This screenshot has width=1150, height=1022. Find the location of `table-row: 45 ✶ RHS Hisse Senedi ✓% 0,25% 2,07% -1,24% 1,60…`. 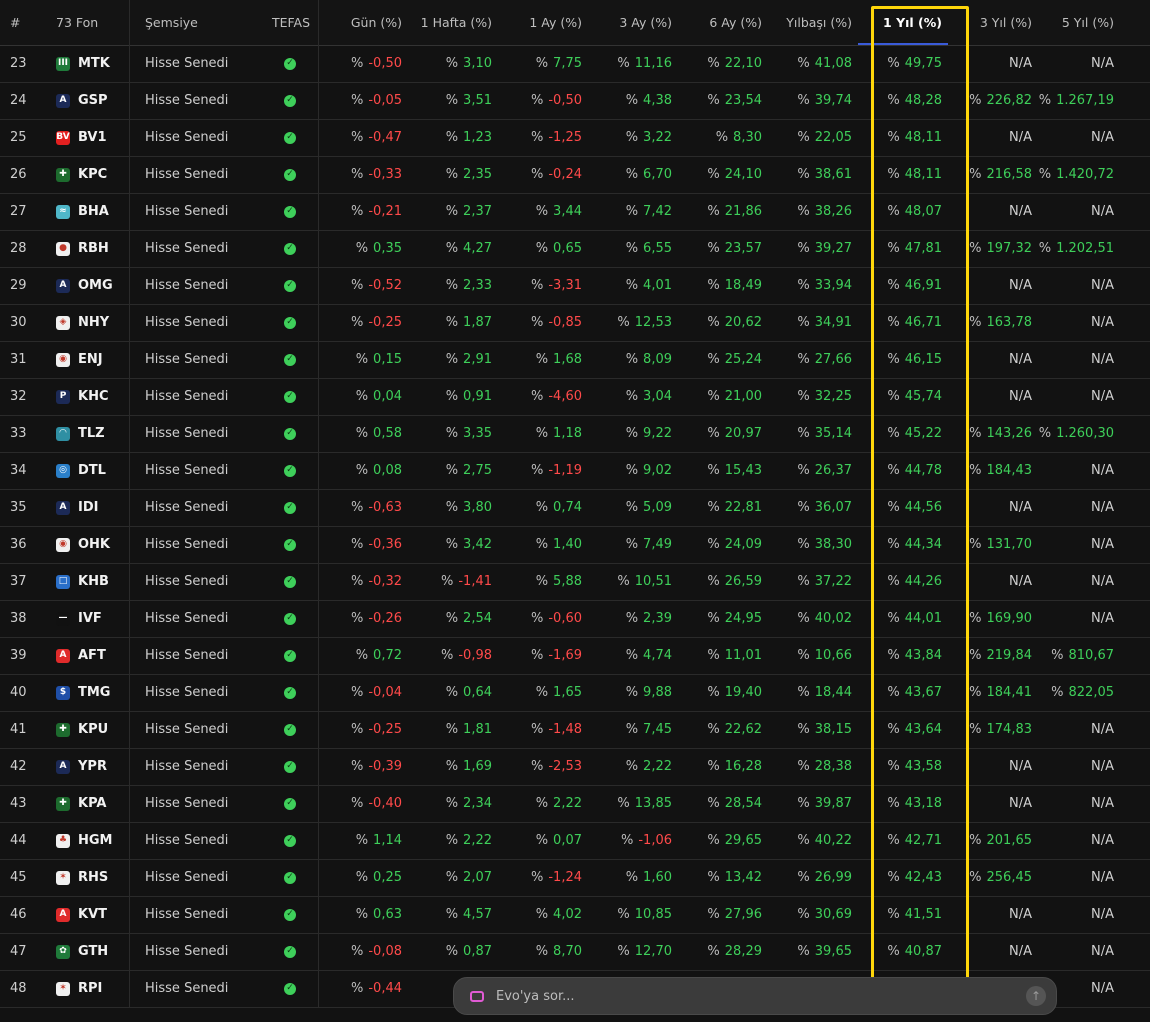

table-row: 45 ✶ RHS Hisse Senedi ✓% 0,25% 2,07% -1,24% 1,60… is located at coordinates (575, 878).